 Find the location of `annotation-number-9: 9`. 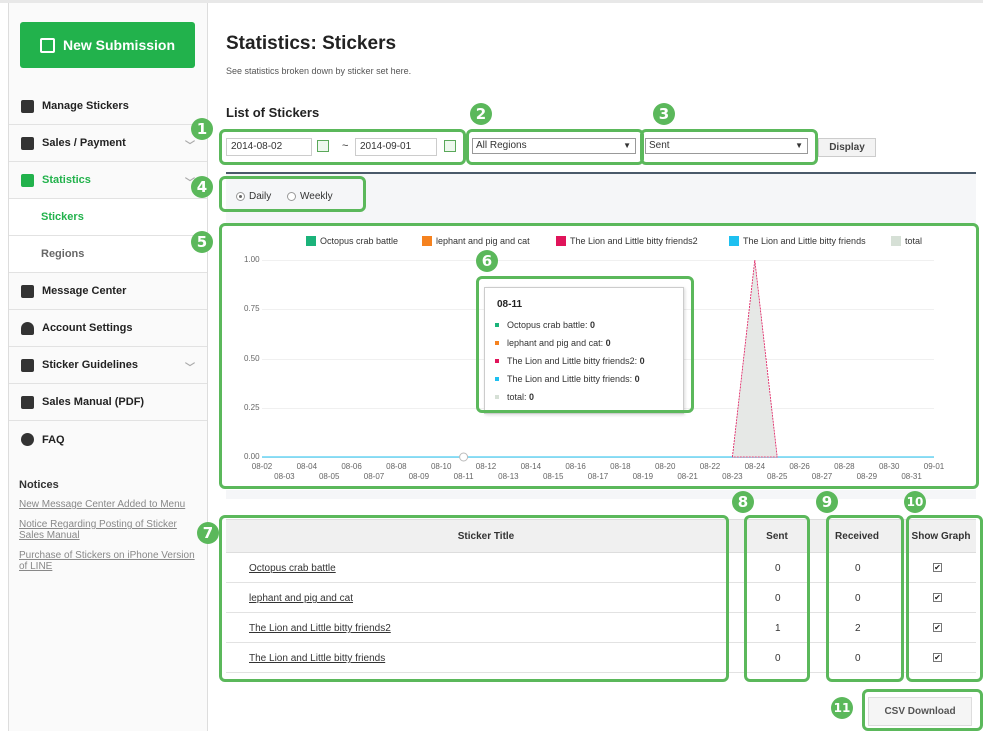

annotation-number-9: 9 is located at coordinates (827, 502).